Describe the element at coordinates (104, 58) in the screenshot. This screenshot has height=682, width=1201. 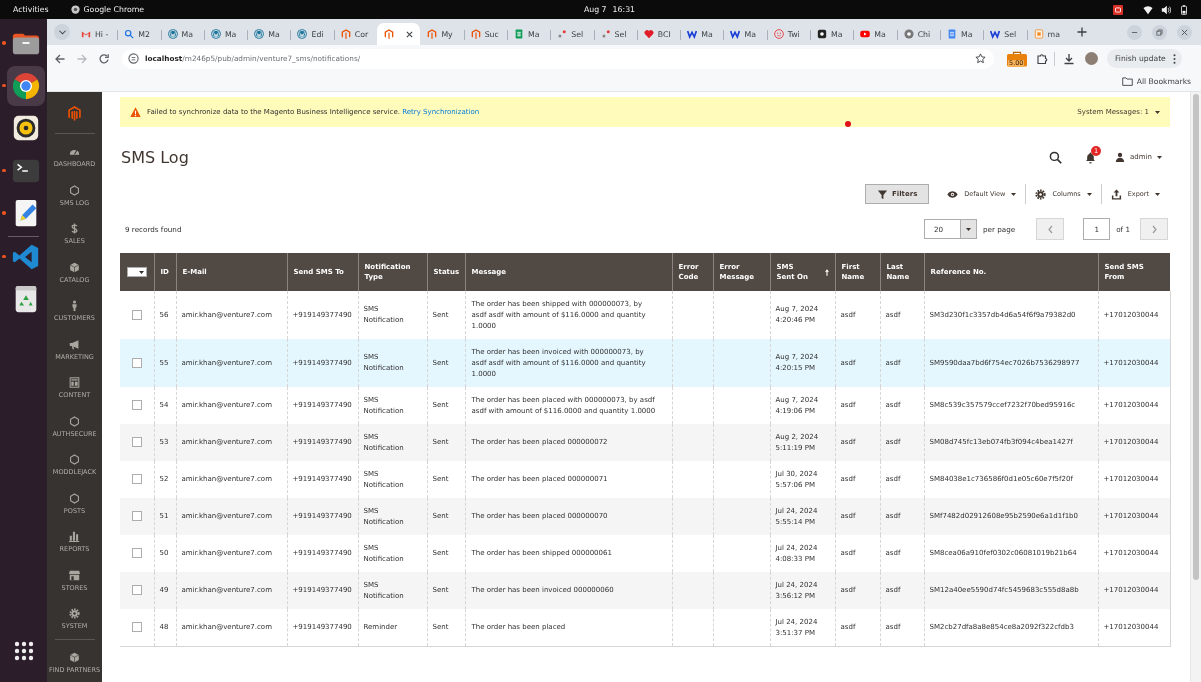
I see `reload-icon` at that location.